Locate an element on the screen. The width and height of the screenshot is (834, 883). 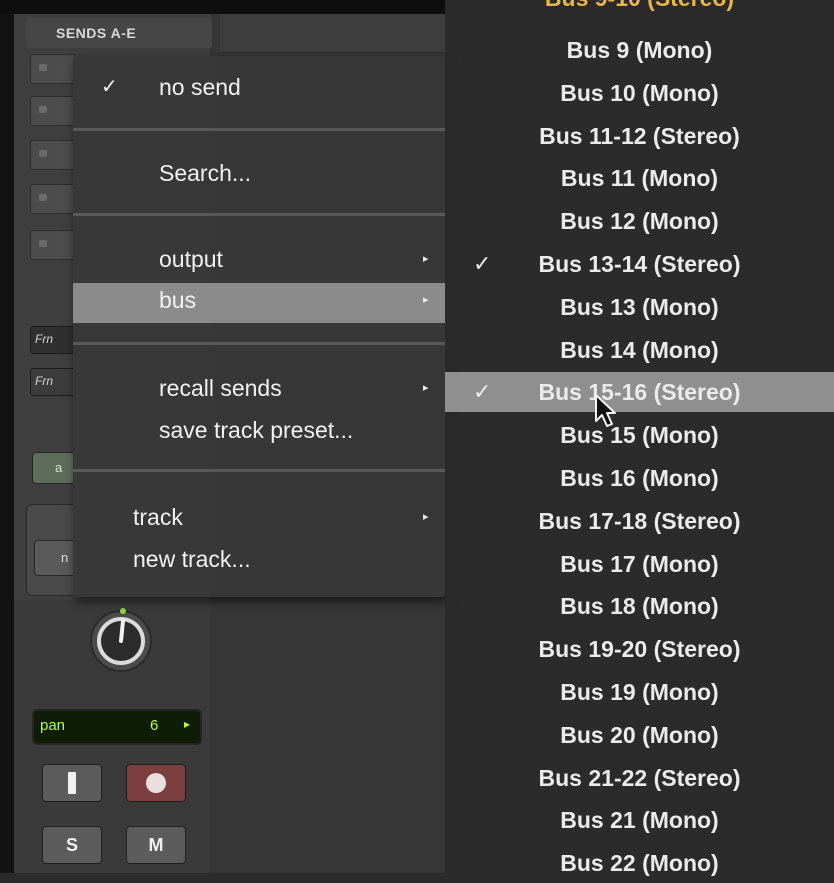
bus-item-label: Bus 18 (Mono) is located at coordinates (639, 606).